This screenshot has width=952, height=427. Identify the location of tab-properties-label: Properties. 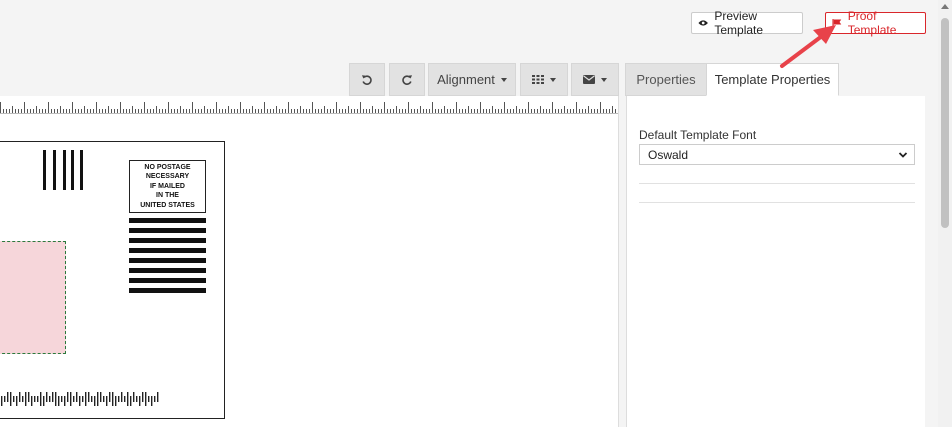
(666, 79).